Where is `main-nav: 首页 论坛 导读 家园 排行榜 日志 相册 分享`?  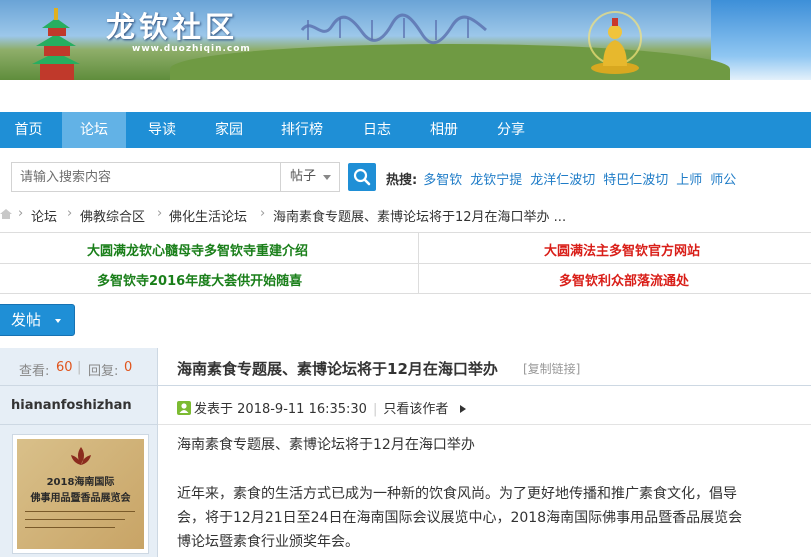 main-nav: 首页 论坛 导读 家园 排行榜 日志 相册 分享 is located at coordinates (405, 130).